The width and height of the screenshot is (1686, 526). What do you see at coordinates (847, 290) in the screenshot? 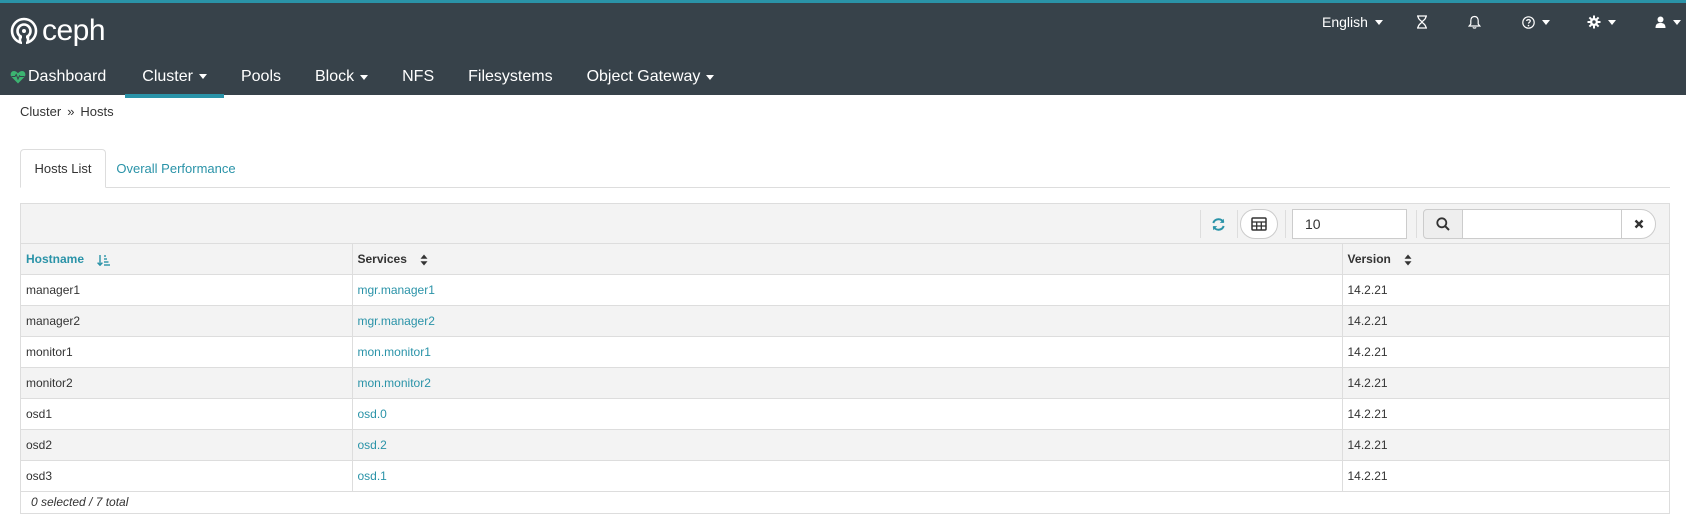
I see `service-link: mgr.manager1` at bounding box center [847, 290].